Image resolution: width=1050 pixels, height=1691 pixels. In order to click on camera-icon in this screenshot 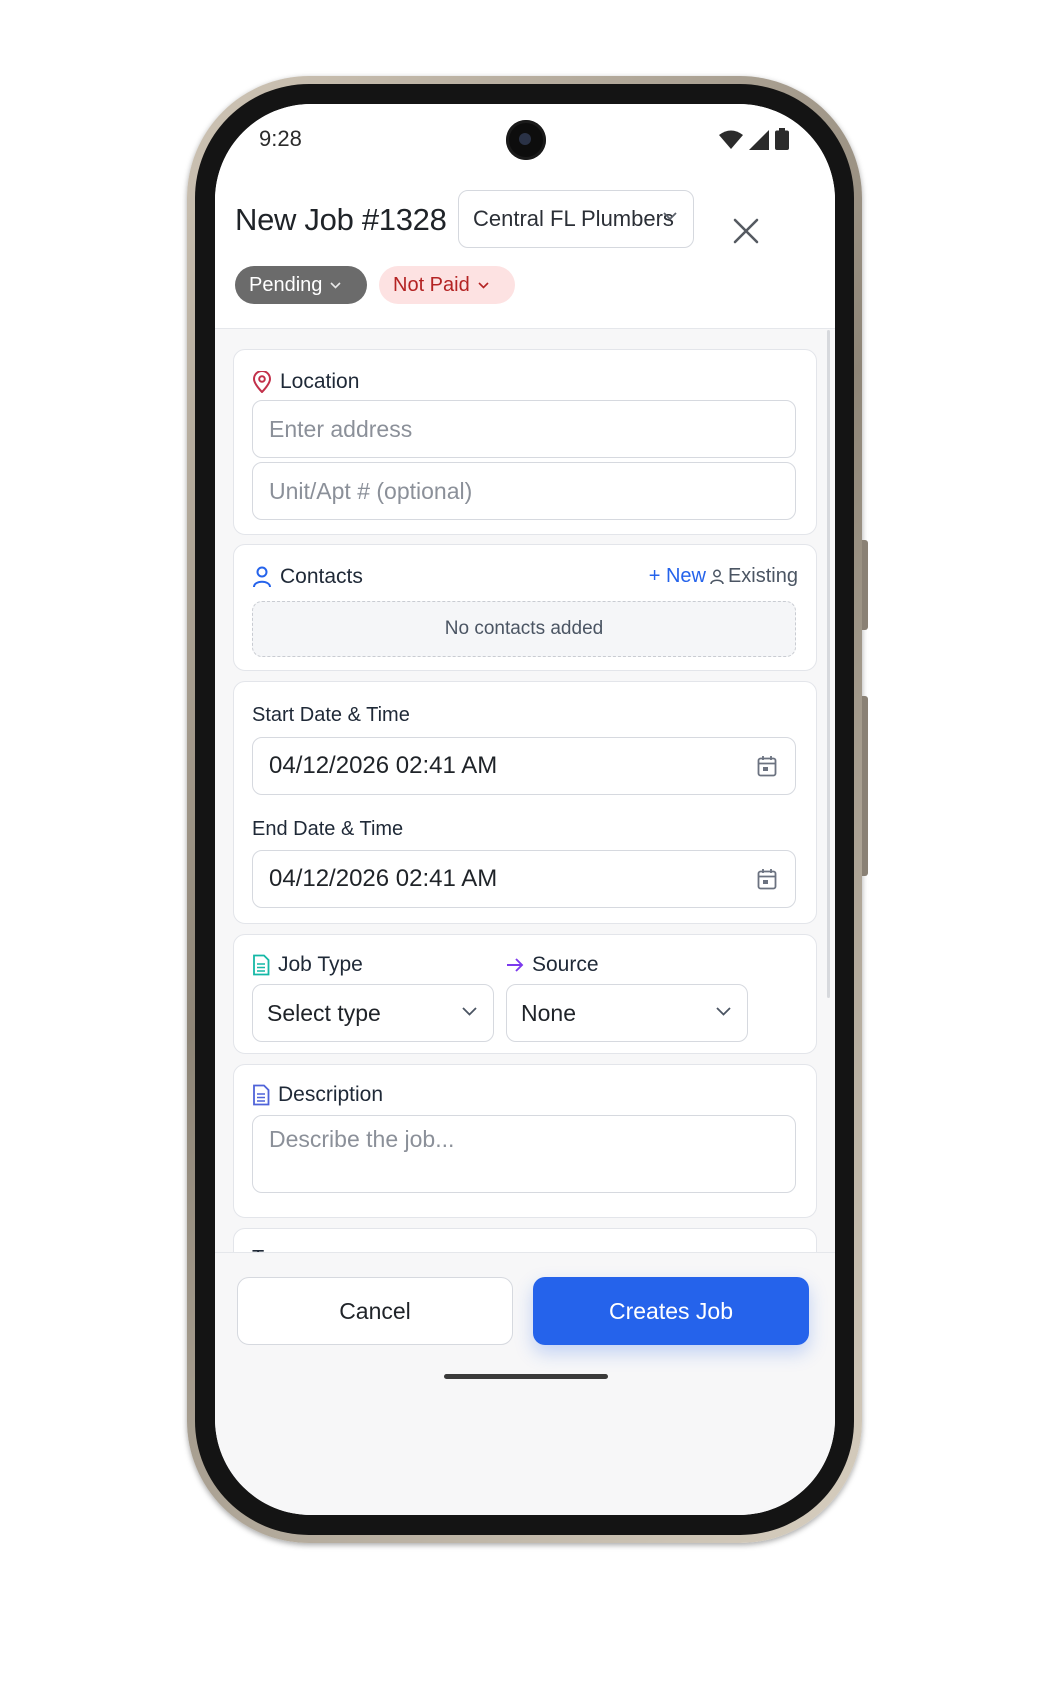, I will do `click(526, 140)`.